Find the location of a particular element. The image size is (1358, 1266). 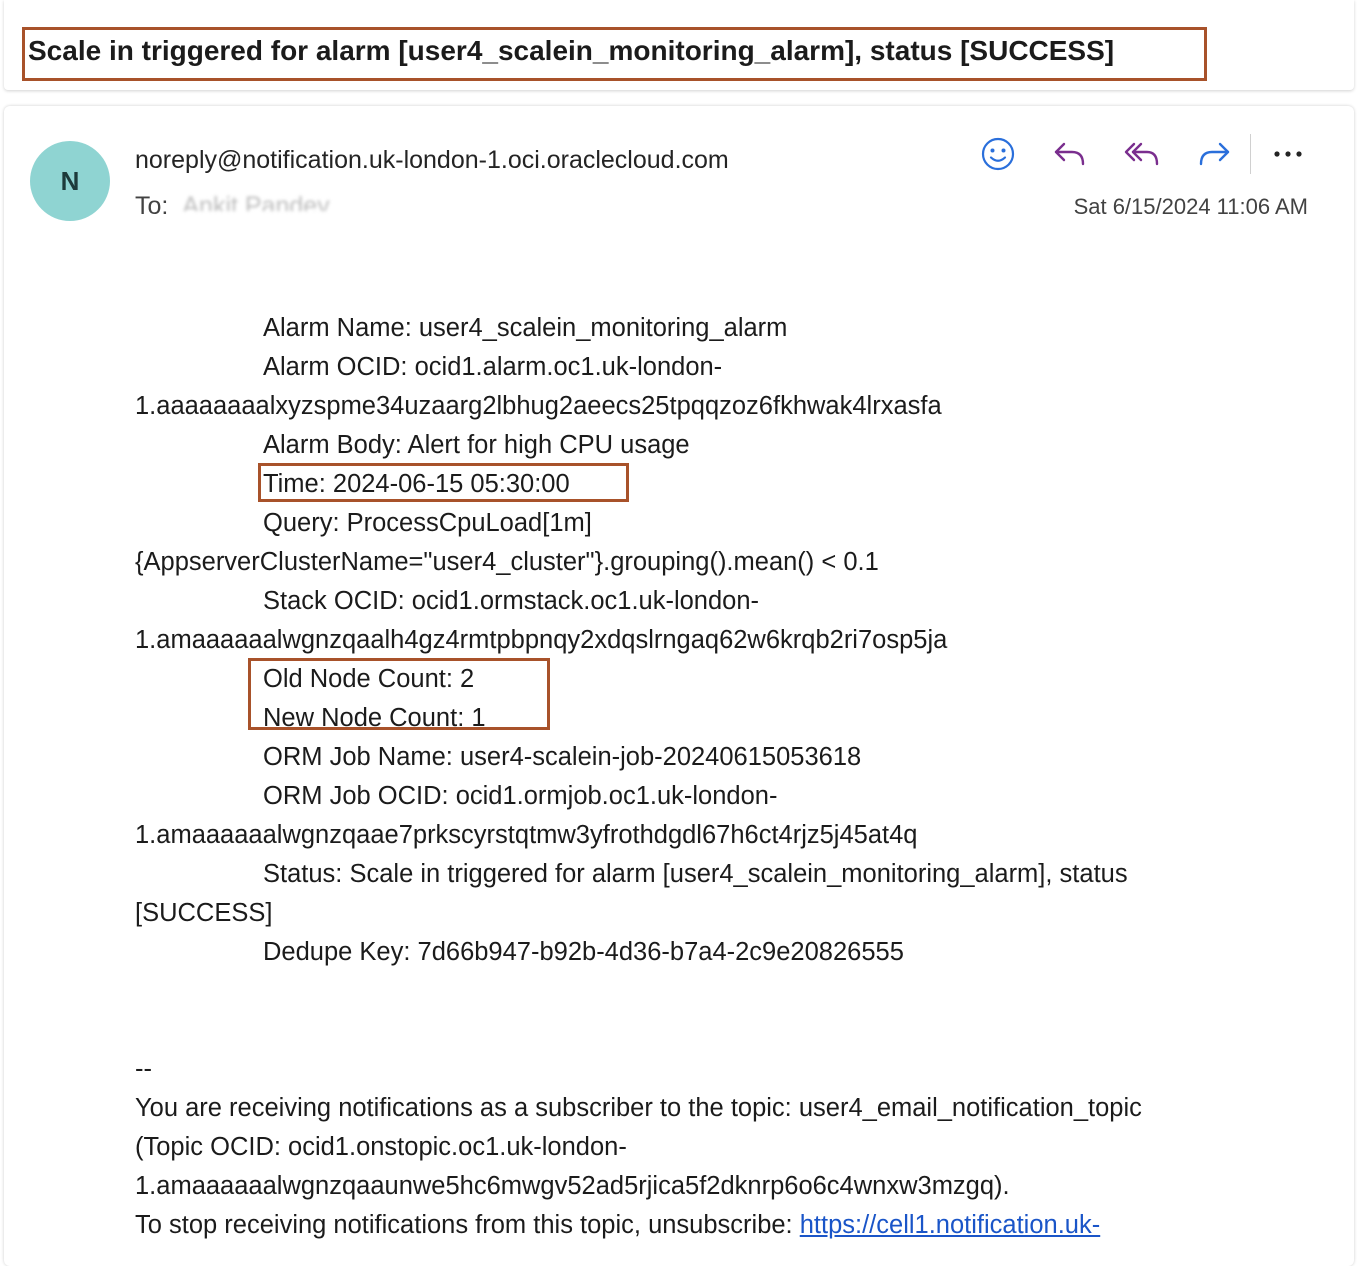

forward-button is located at coordinates (1214, 154).